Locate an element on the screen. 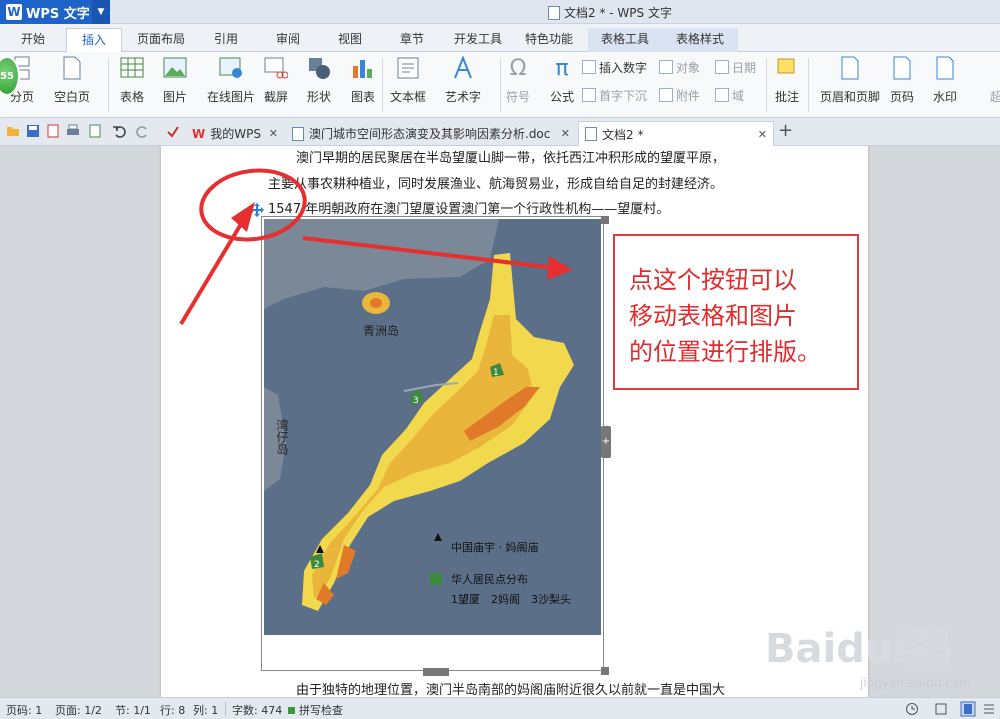  status-col: 列: 1 is located at coordinates (206, 710).